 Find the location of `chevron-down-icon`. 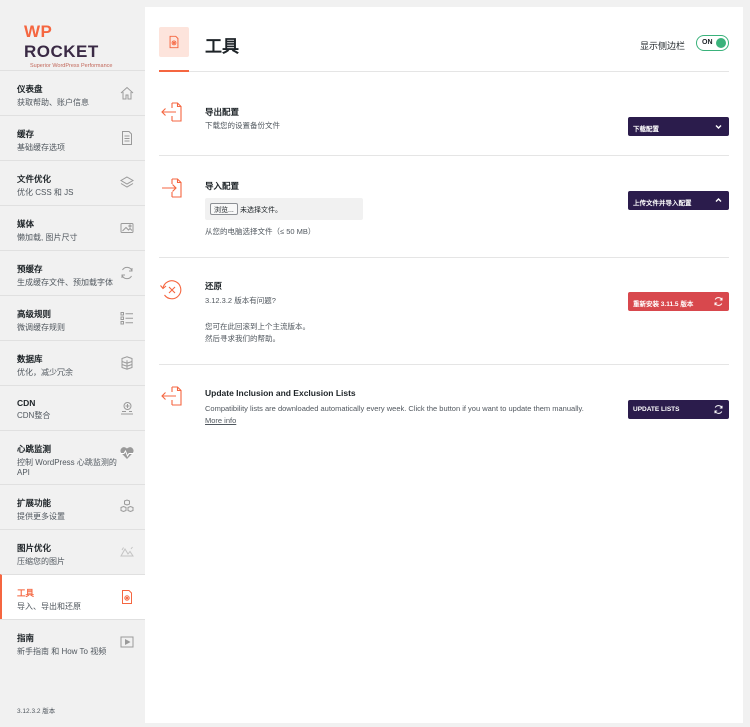

chevron-down-icon is located at coordinates (718, 126).